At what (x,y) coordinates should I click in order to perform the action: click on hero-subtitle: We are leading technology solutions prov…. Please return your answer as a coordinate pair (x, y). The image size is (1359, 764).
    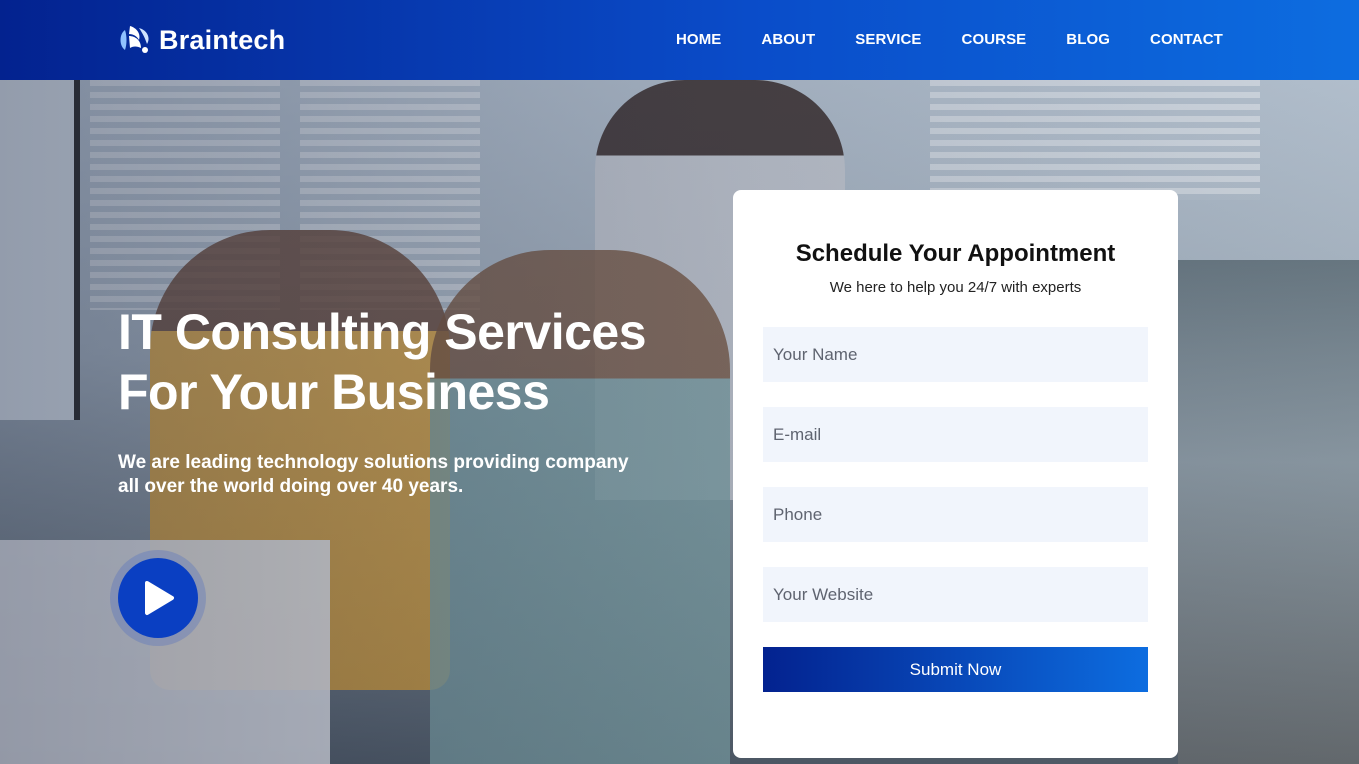
    Looking at the image, I should click on (398, 475).